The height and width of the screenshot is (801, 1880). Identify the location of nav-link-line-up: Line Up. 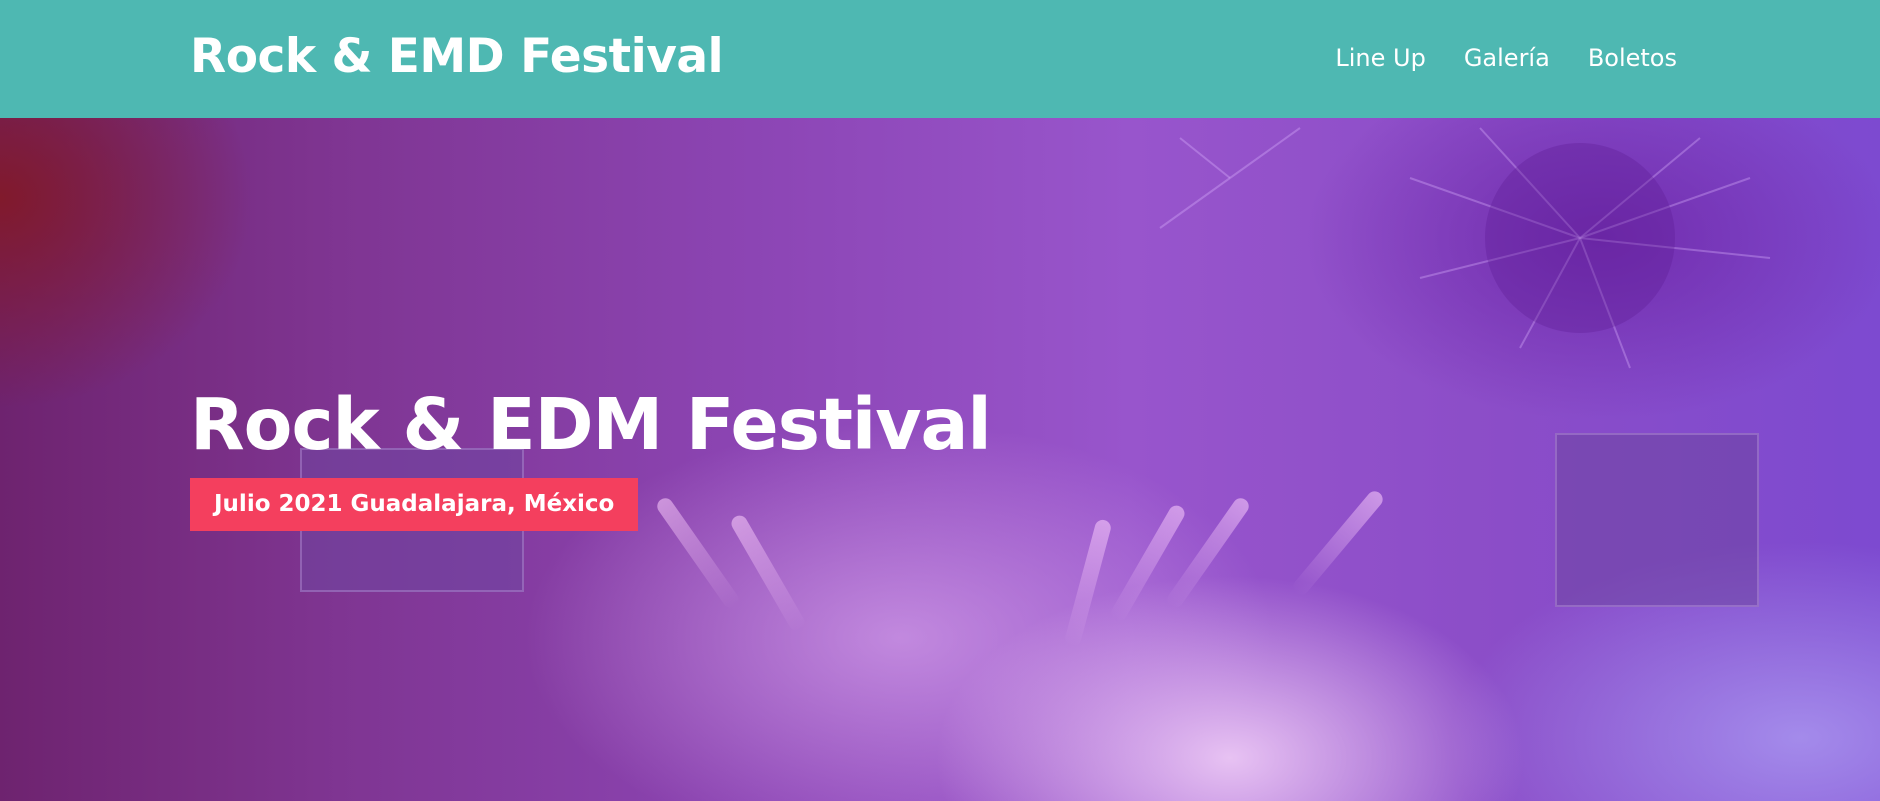
(1380, 58).